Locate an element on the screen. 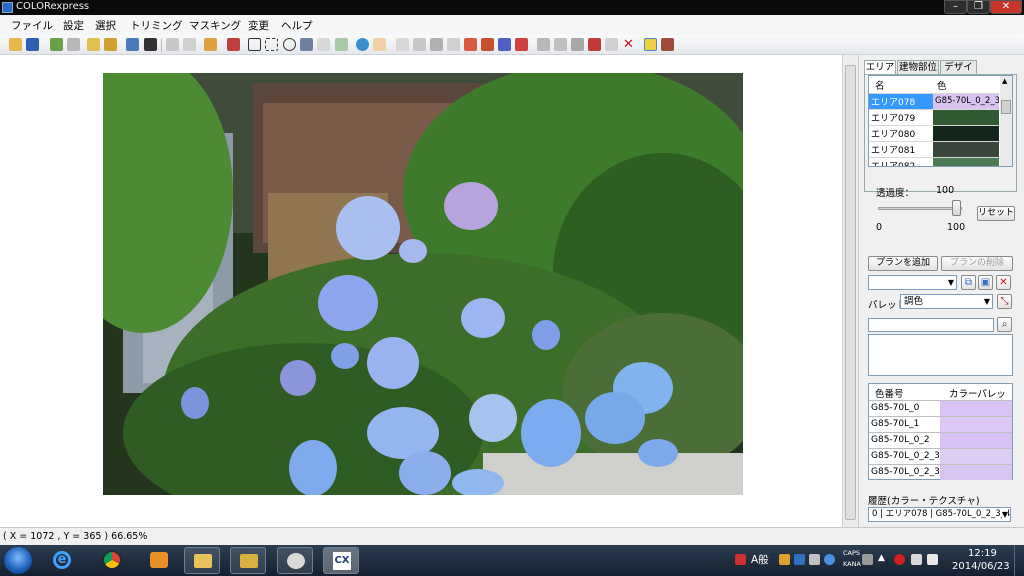 This screenshot has height=576, width=1024. print-icon is located at coordinates (56, 44).